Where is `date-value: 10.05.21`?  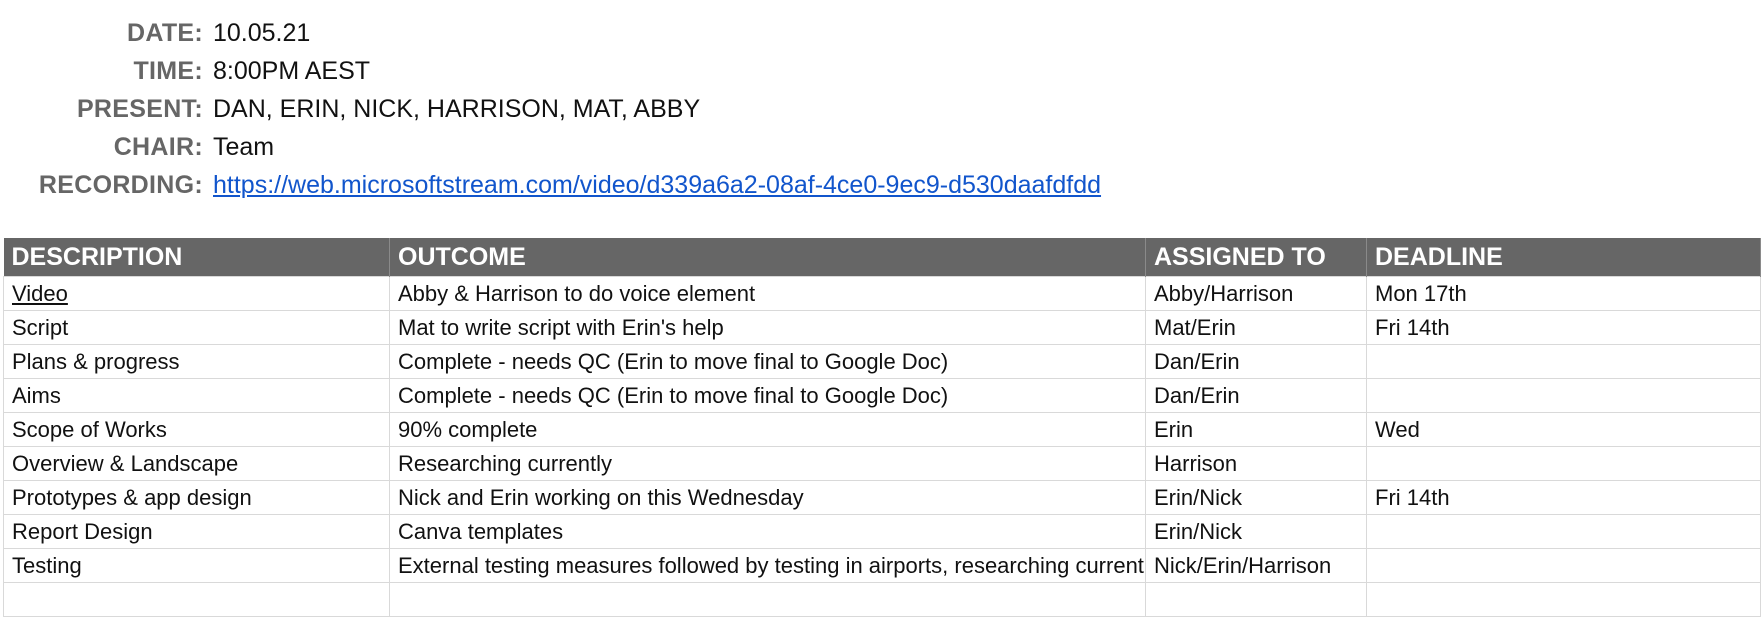 date-value: 10.05.21 is located at coordinates (256, 33).